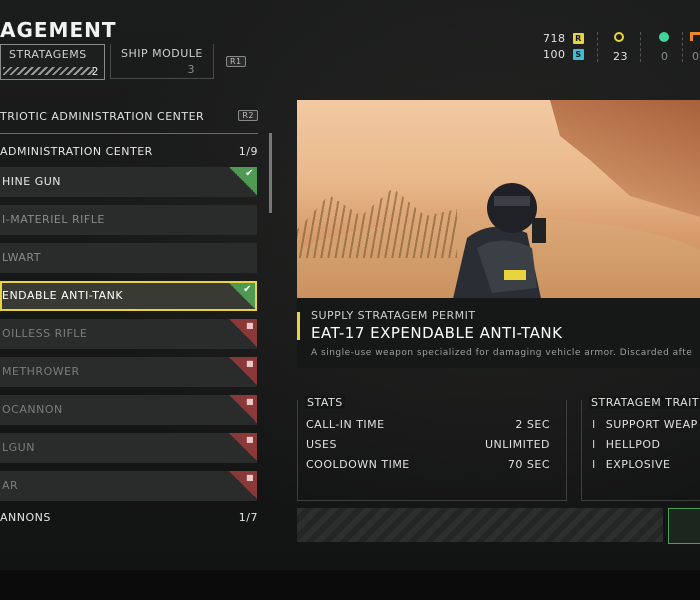 The image size is (700, 600). Describe the element at coordinates (31, 181) in the screenshot. I see `stratagem-name: HINE GUN` at that location.